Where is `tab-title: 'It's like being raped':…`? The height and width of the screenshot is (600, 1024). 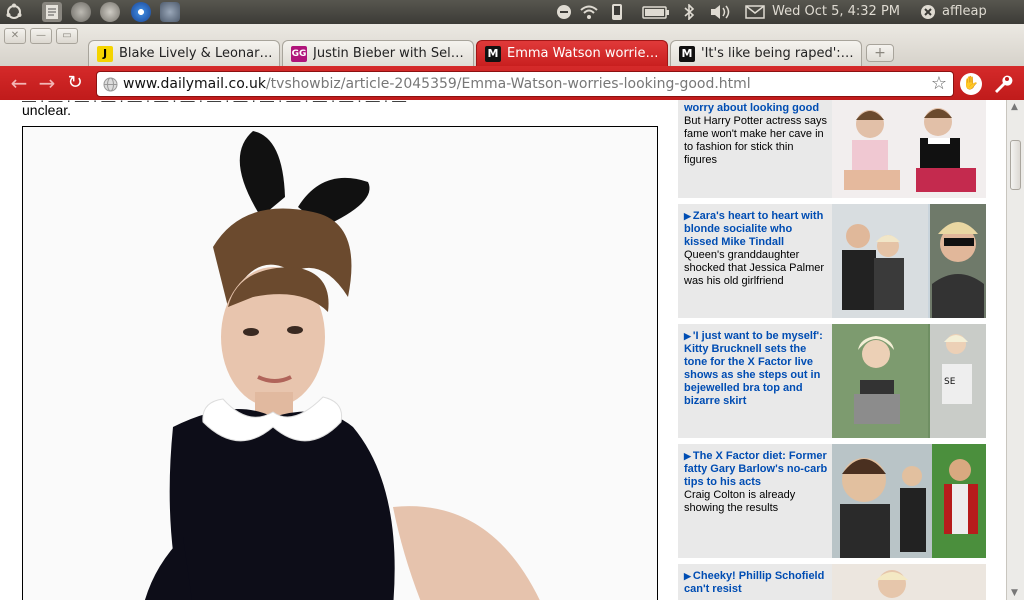 tab-title: 'It's like being raped':… is located at coordinates (777, 53).